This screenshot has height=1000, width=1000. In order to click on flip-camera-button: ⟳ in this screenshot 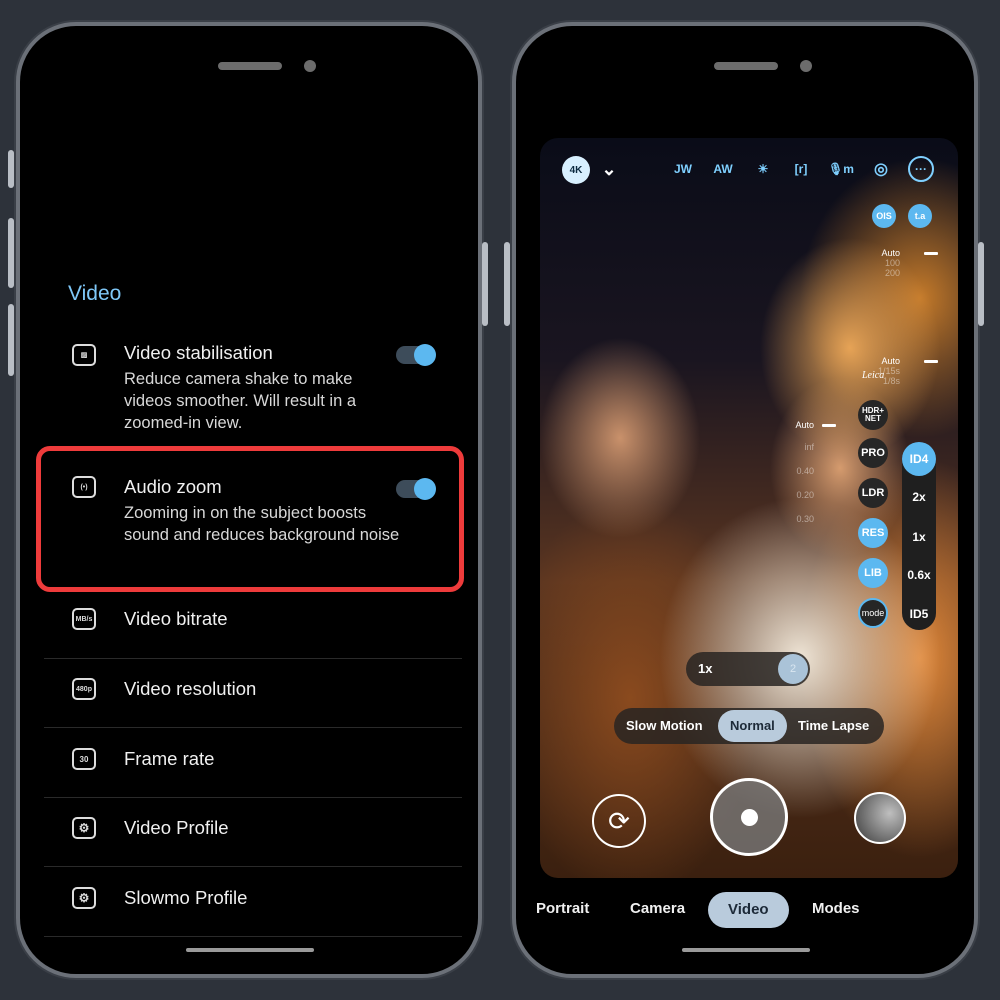, I will do `click(619, 821)`.